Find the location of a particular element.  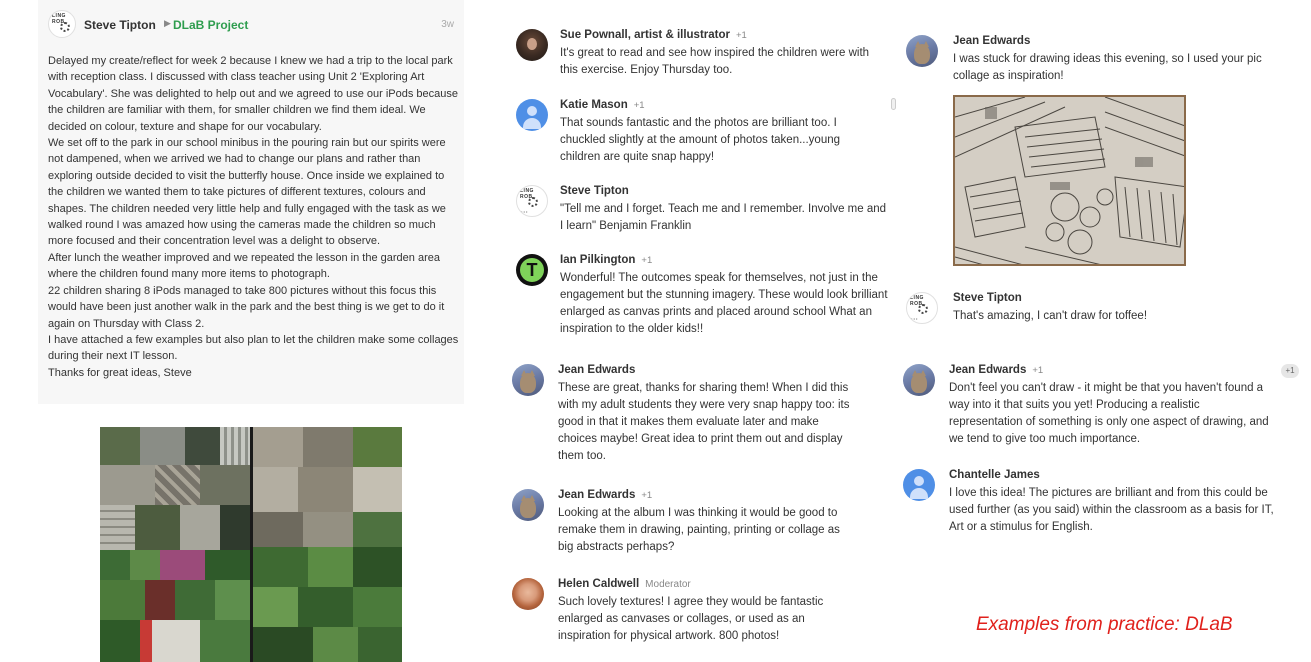

role-badge: Moderator is located at coordinates (668, 584).